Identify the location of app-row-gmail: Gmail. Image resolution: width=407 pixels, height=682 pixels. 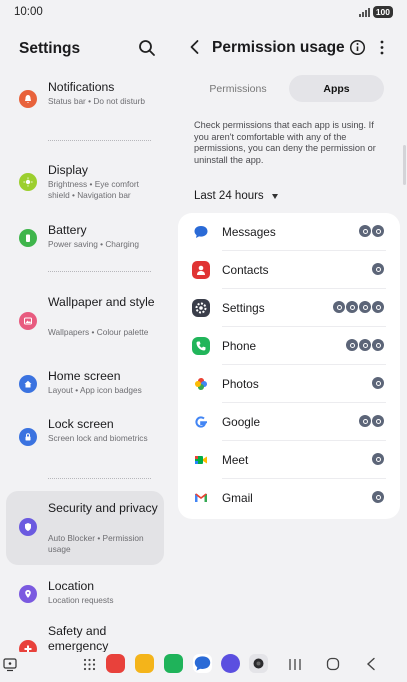
(289, 498).